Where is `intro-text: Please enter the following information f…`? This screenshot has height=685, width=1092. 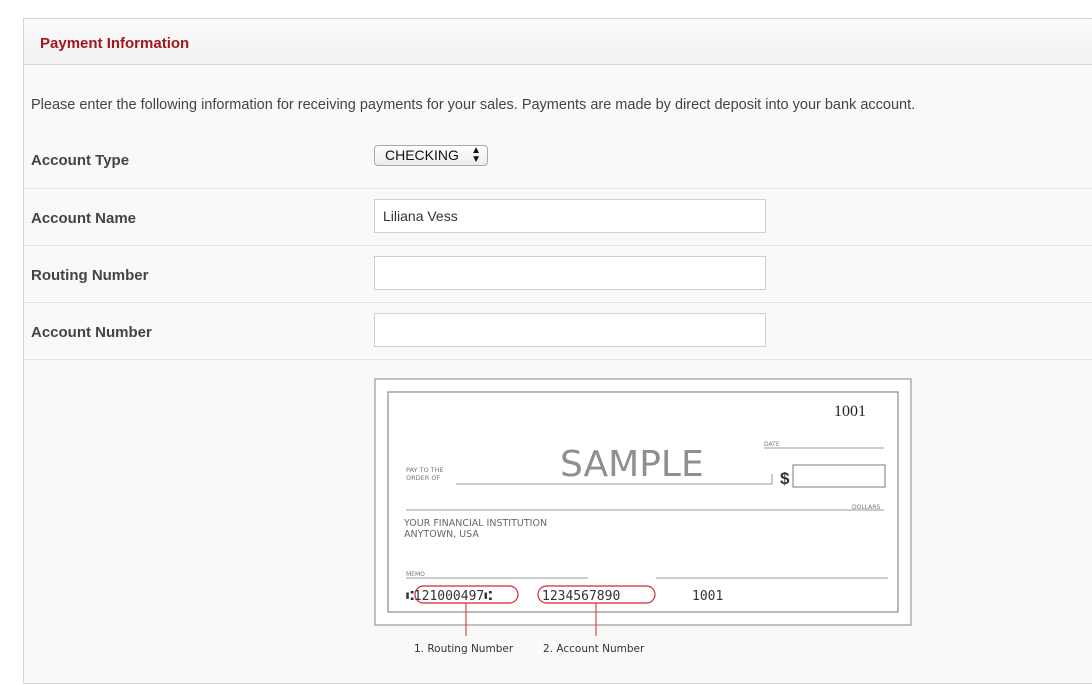 intro-text: Please enter the following information f… is located at coordinates (473, 105).